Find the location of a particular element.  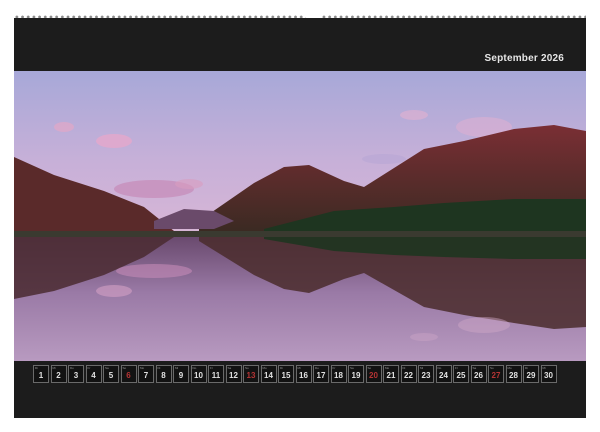

day-cell: So 13 is located at coordinates (251, 374).